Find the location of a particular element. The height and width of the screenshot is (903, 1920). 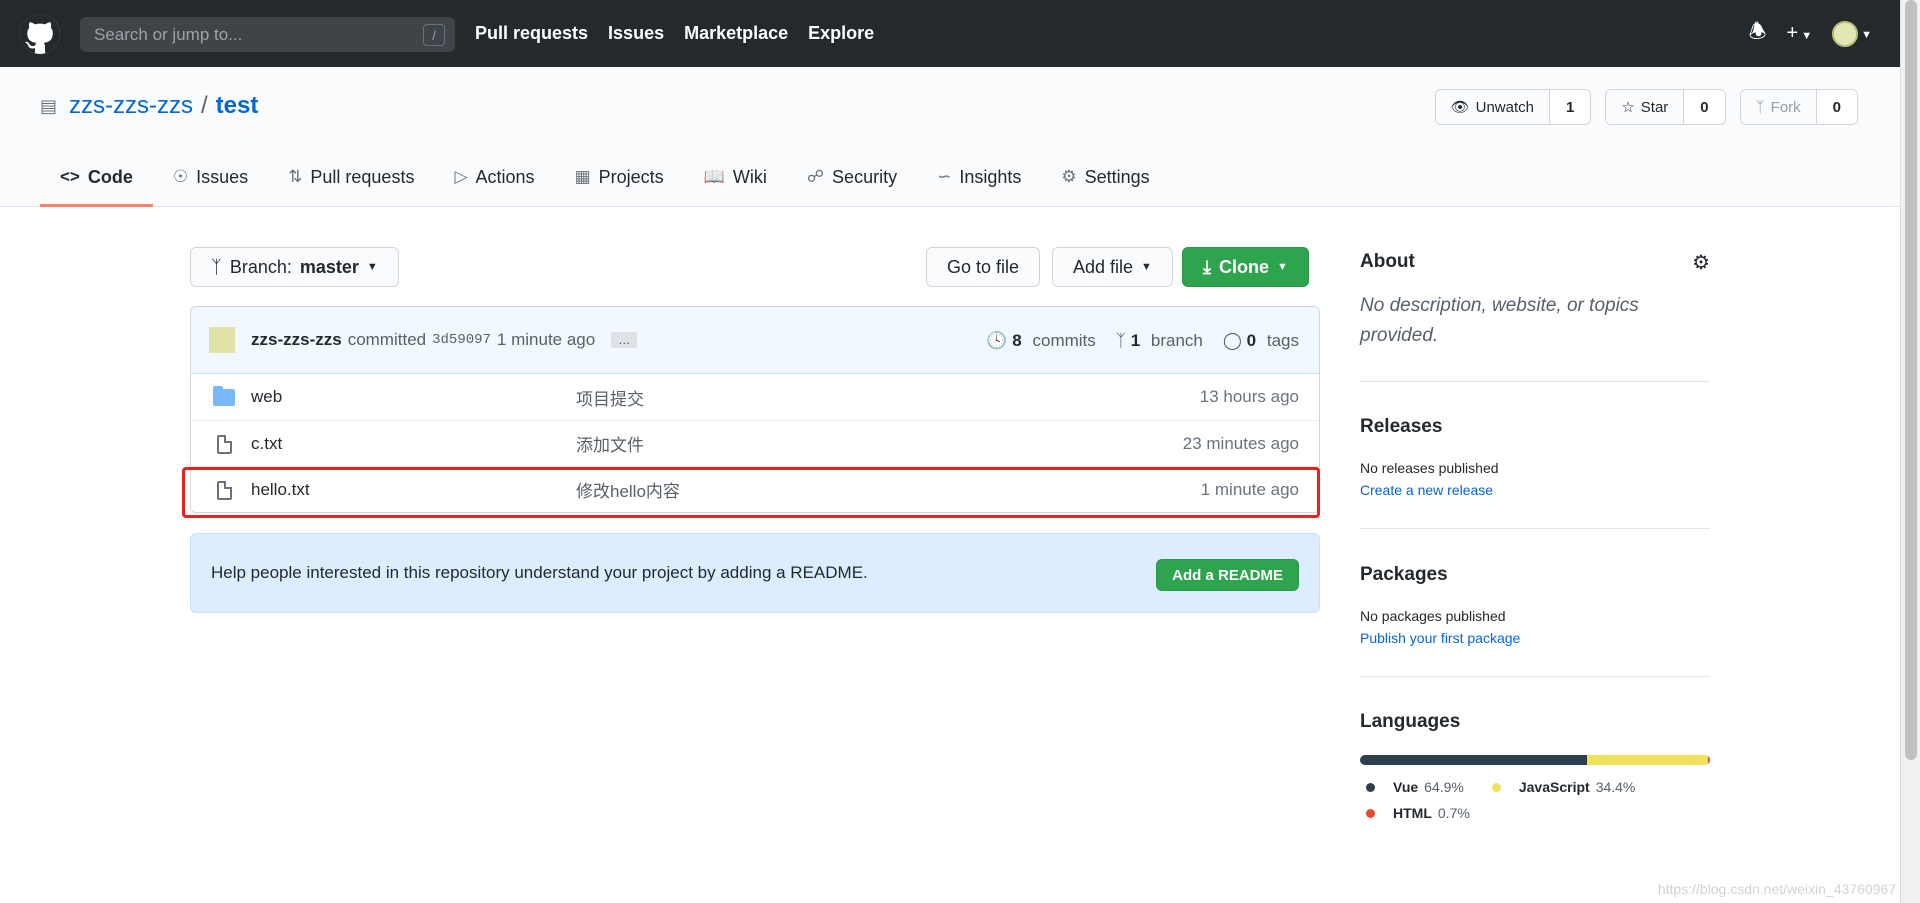

tab-label: Pull requests is located at coordinates (362, 176).